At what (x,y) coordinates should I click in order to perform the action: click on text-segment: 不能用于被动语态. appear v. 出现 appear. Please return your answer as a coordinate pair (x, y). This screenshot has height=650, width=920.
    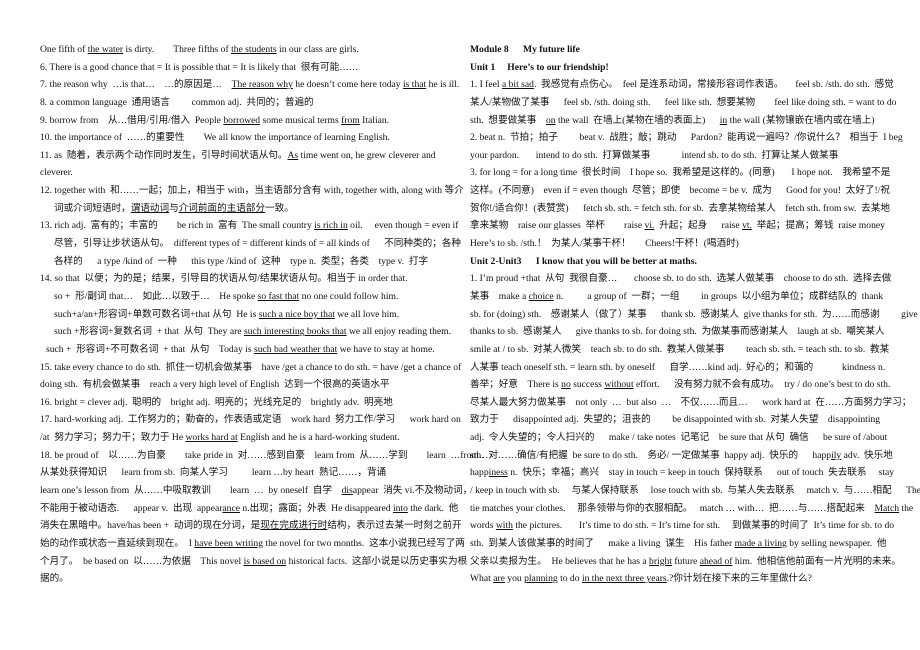
    Looking at the image, I should click on (131, 508).